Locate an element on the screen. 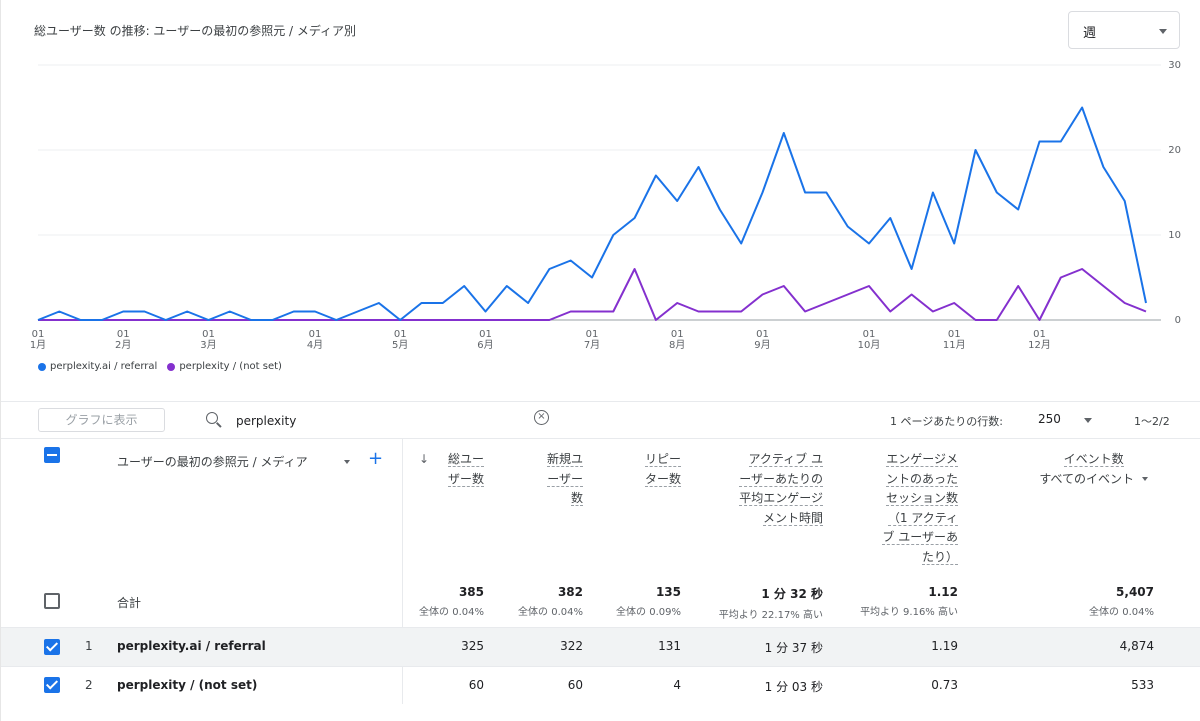 The image size is (1200, 721). totals-returning-sub: 全体の 0.09% is located at coordinates (648, 612).